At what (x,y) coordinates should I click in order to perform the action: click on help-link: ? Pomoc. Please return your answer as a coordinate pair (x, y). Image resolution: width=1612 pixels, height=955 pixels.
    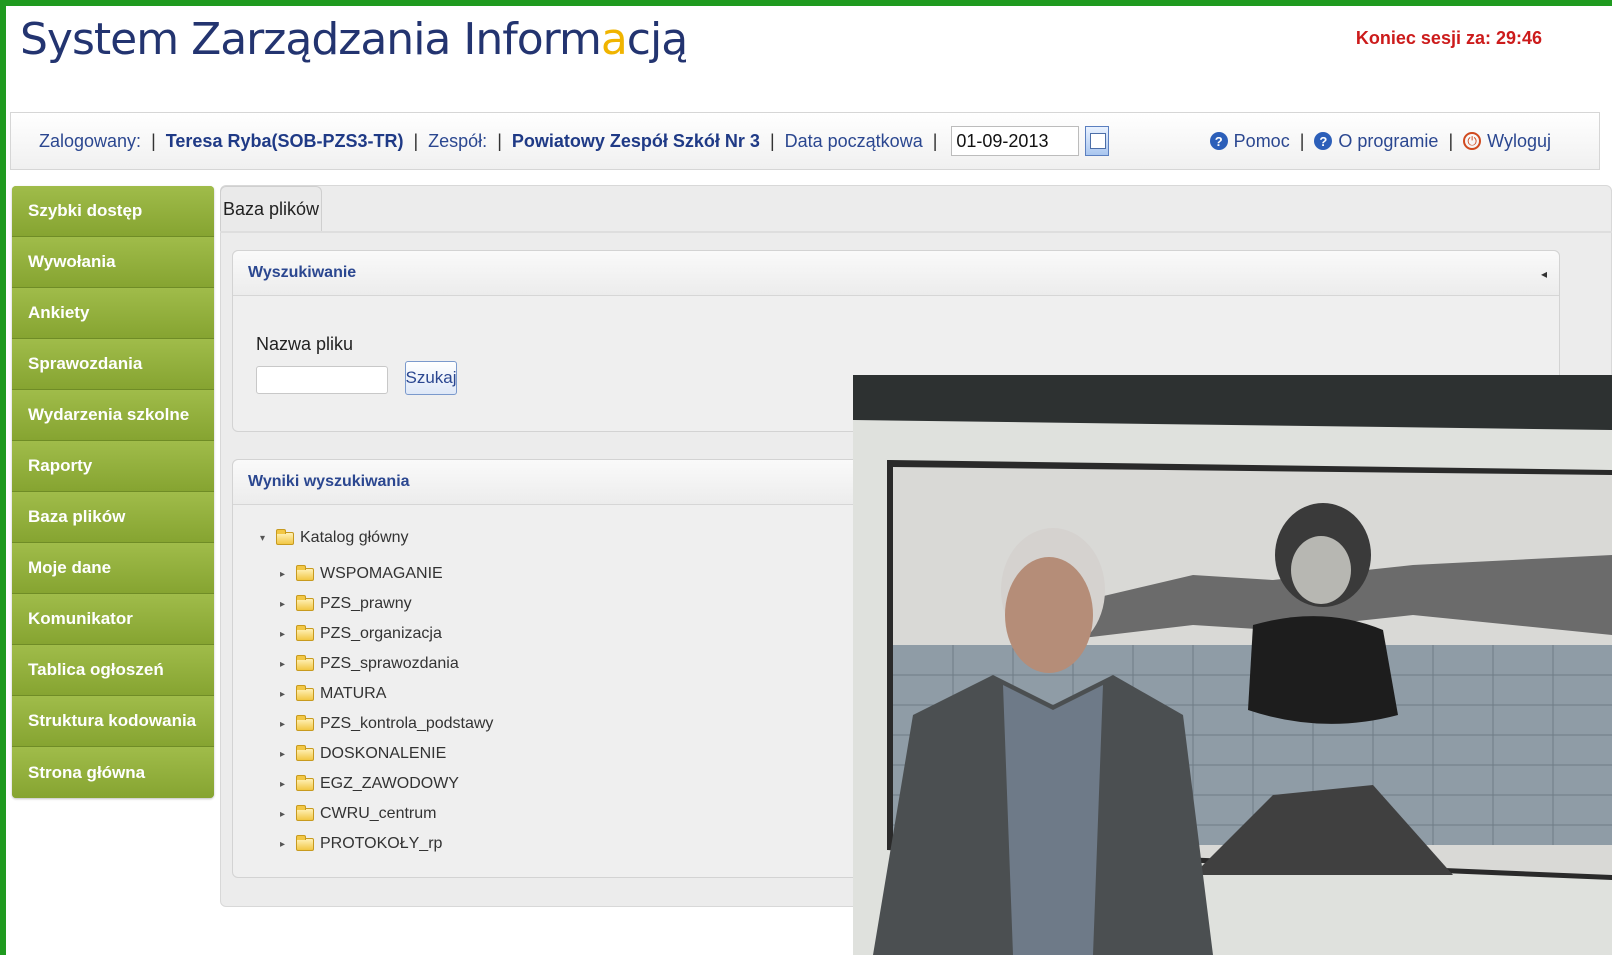
    Looking at the image, I should click on (1249, 141).